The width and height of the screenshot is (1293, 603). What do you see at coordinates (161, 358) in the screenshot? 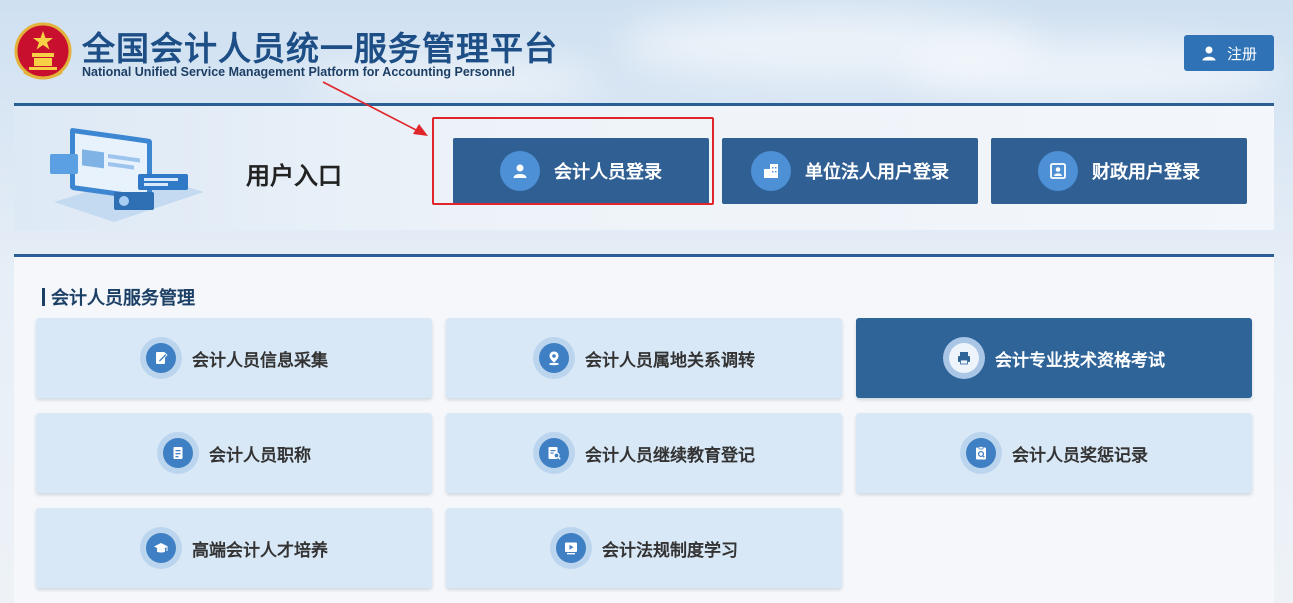
I see `edit-document-icon` at bounding box center [161, 358].